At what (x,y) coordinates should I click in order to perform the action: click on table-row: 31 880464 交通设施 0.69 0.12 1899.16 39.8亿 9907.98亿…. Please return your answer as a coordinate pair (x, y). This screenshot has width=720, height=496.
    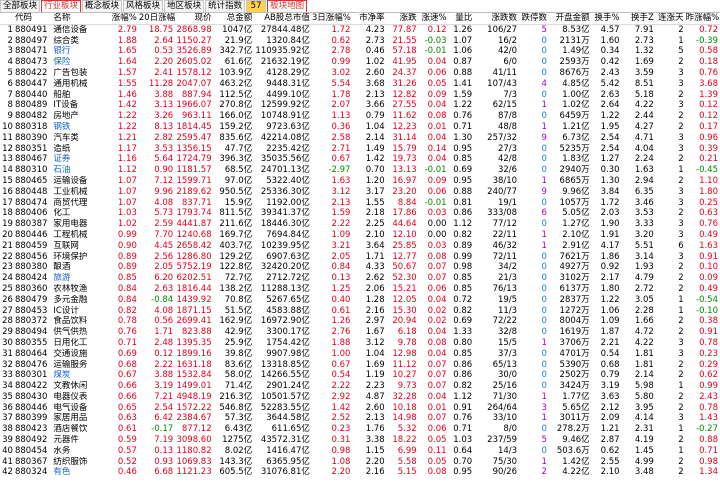
    Looking at the image, I should click on (360, 354).